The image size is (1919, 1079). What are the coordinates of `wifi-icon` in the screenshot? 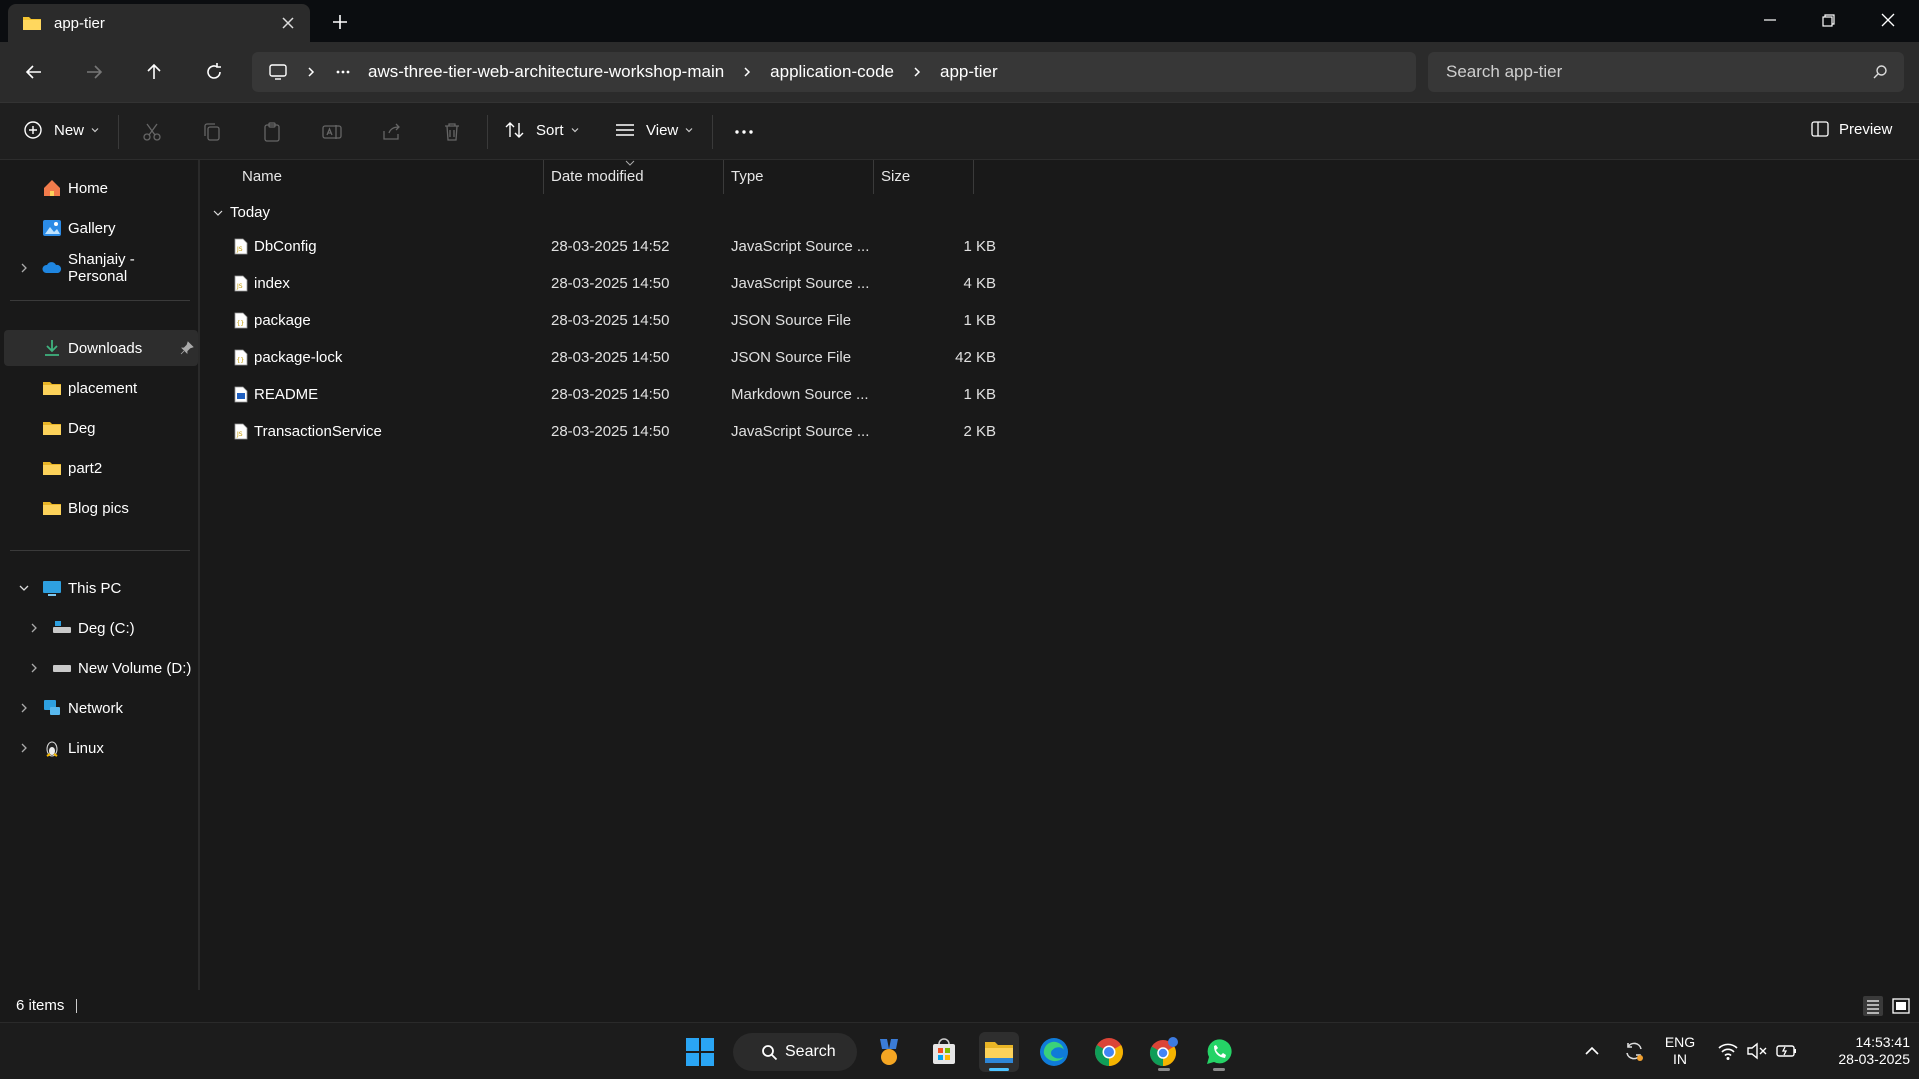 It's located at (1728, 1051).